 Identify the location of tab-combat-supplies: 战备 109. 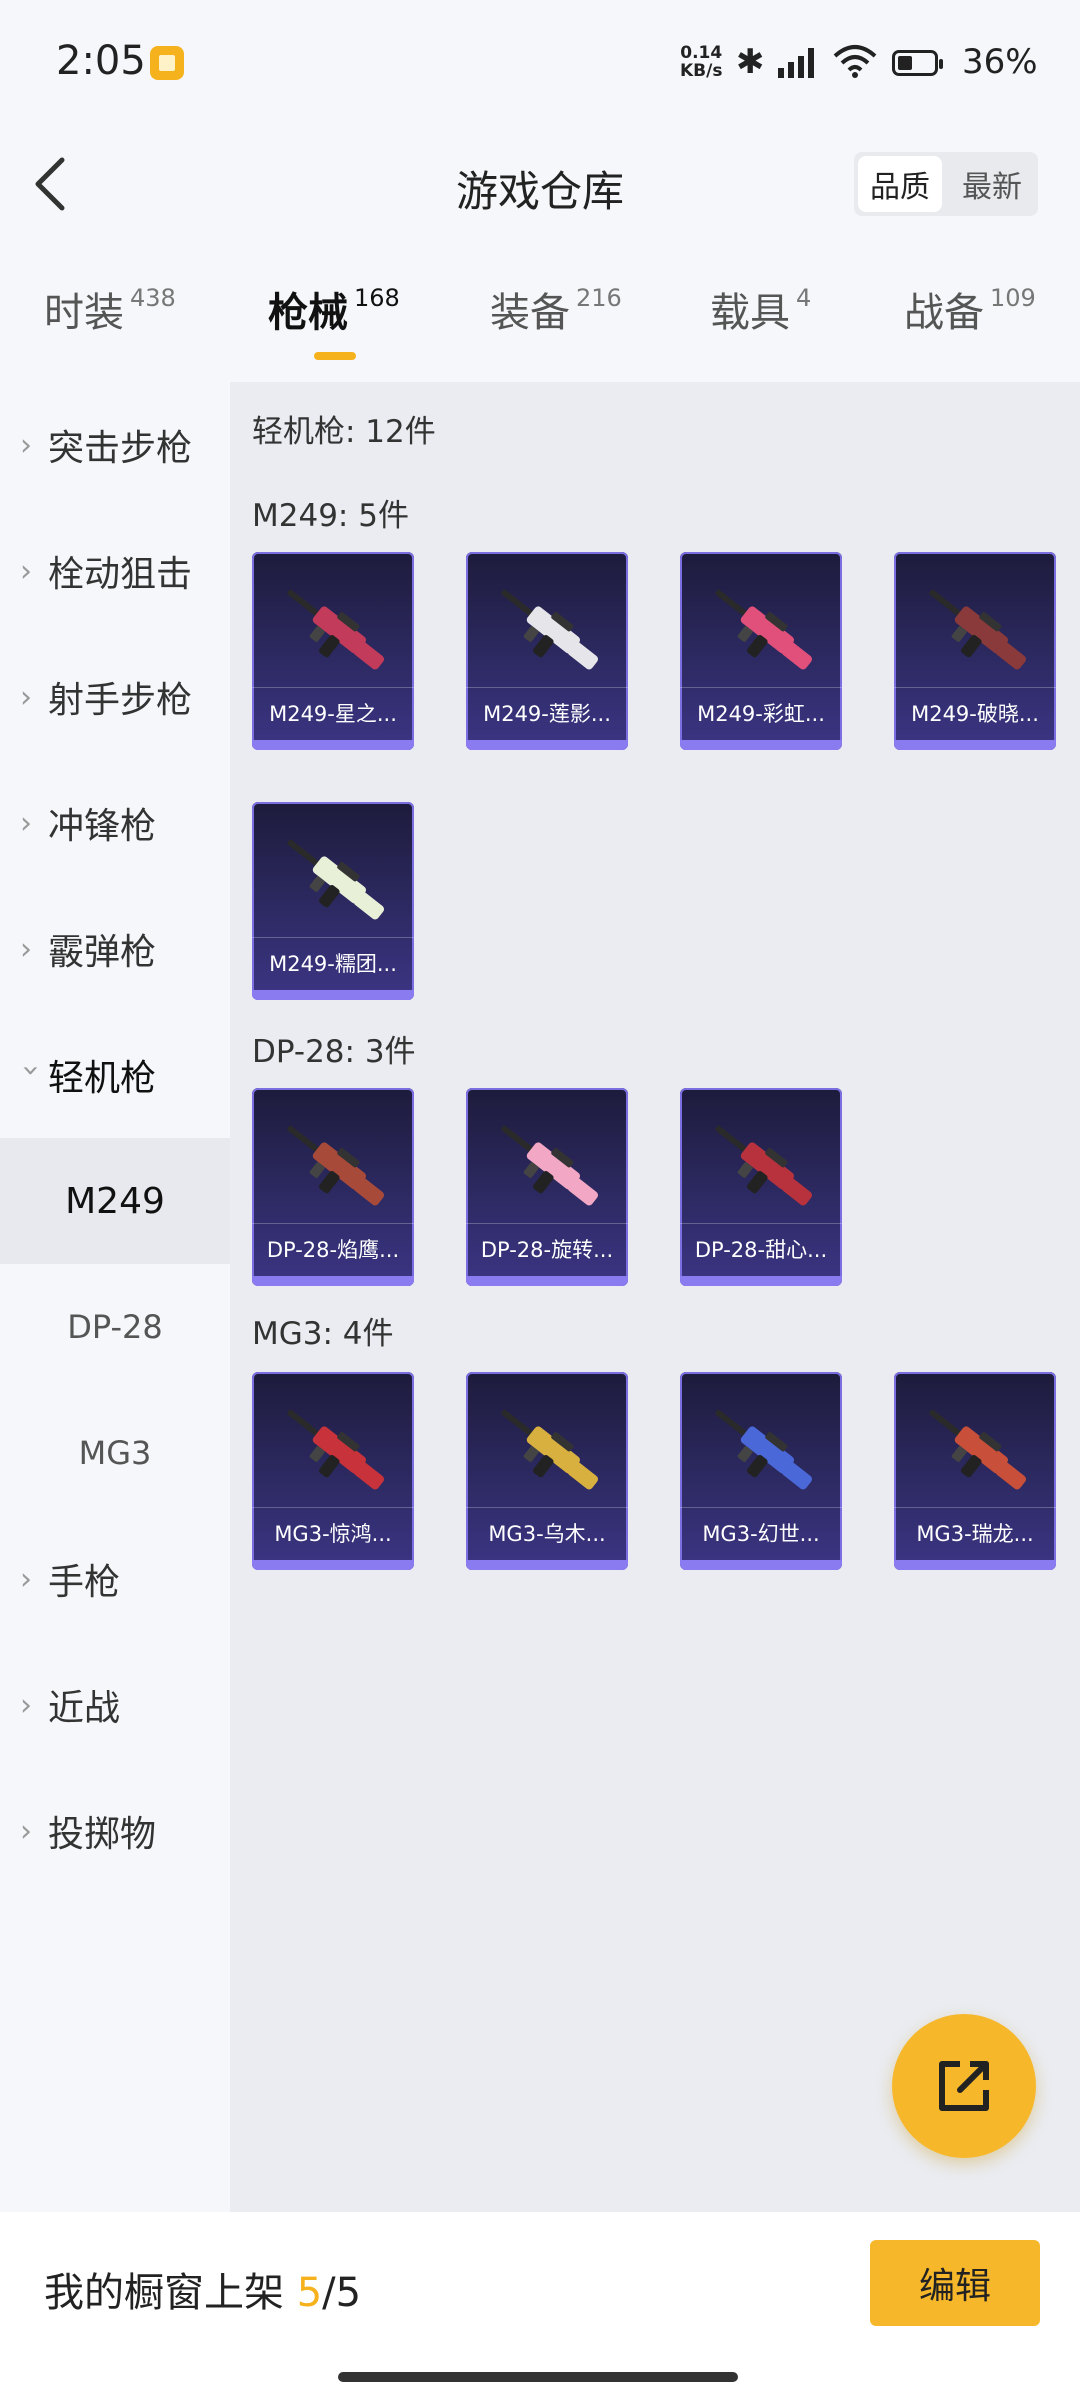
(970, 309).